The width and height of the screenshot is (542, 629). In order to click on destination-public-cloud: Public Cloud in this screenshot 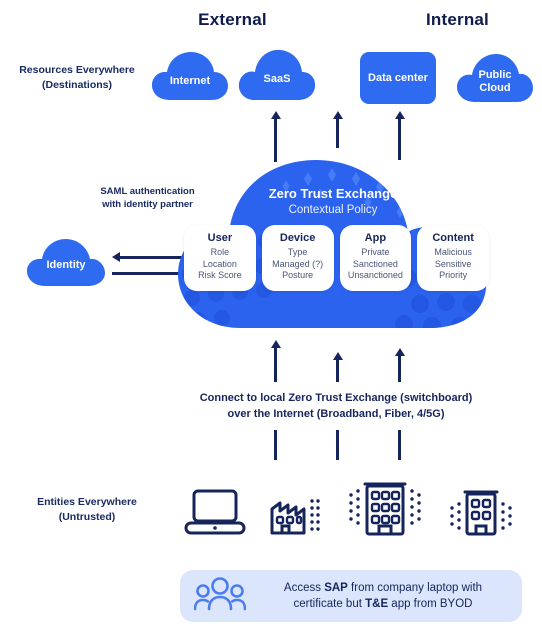, I will do `click(495, 78)`.